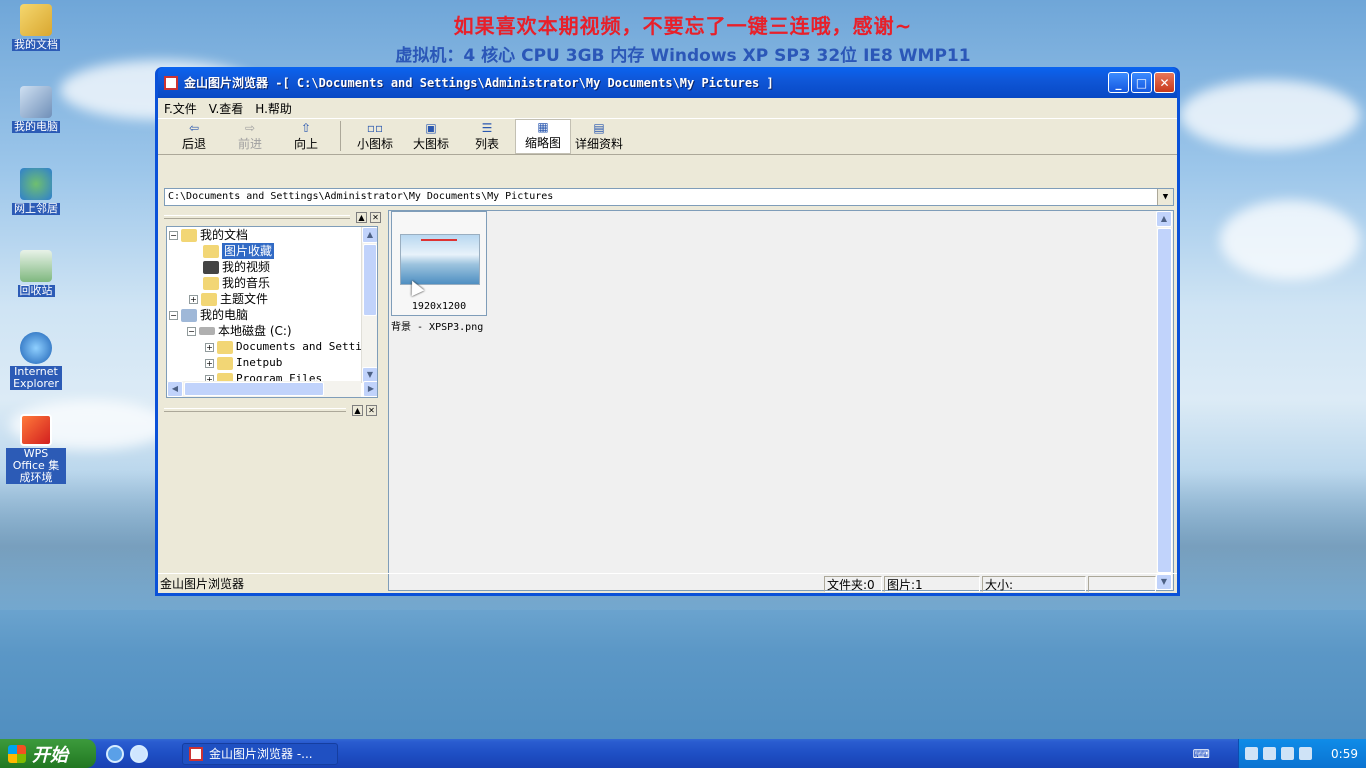  What do you see at coordinates (239, 251) in the screenshot?
I see `tree-item-my-pictures: 图片收藏` at bounding box center [239, 251].